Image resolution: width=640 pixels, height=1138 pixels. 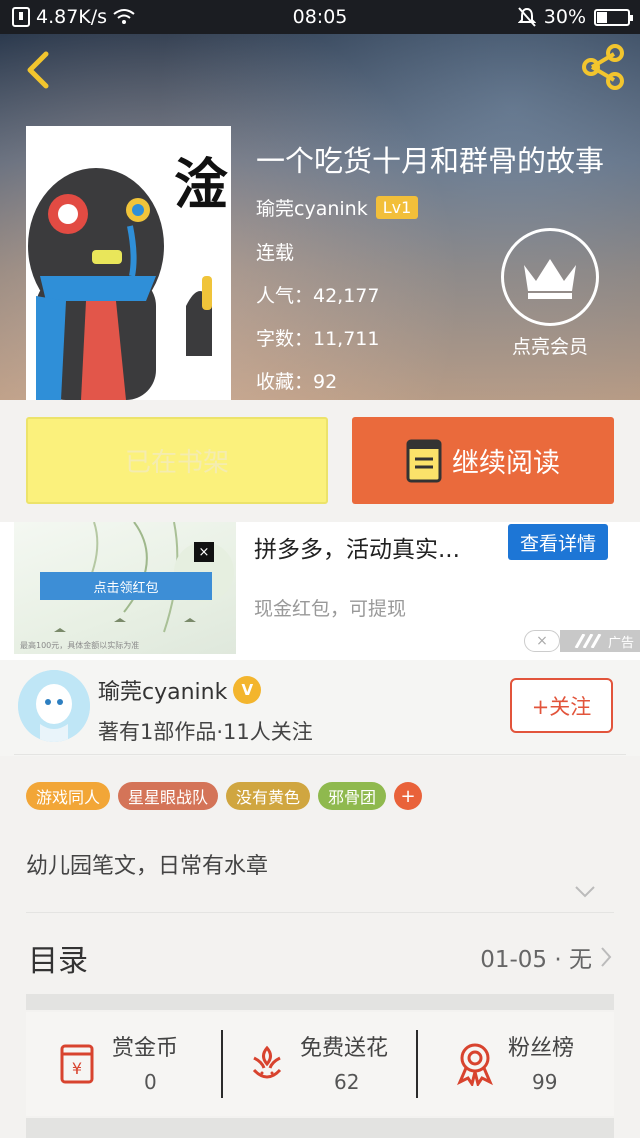 What do you see at coordinates (204, 552) in the screenshot?
I see `ad-image-close-button: ×` at bounding box center [204, 552].